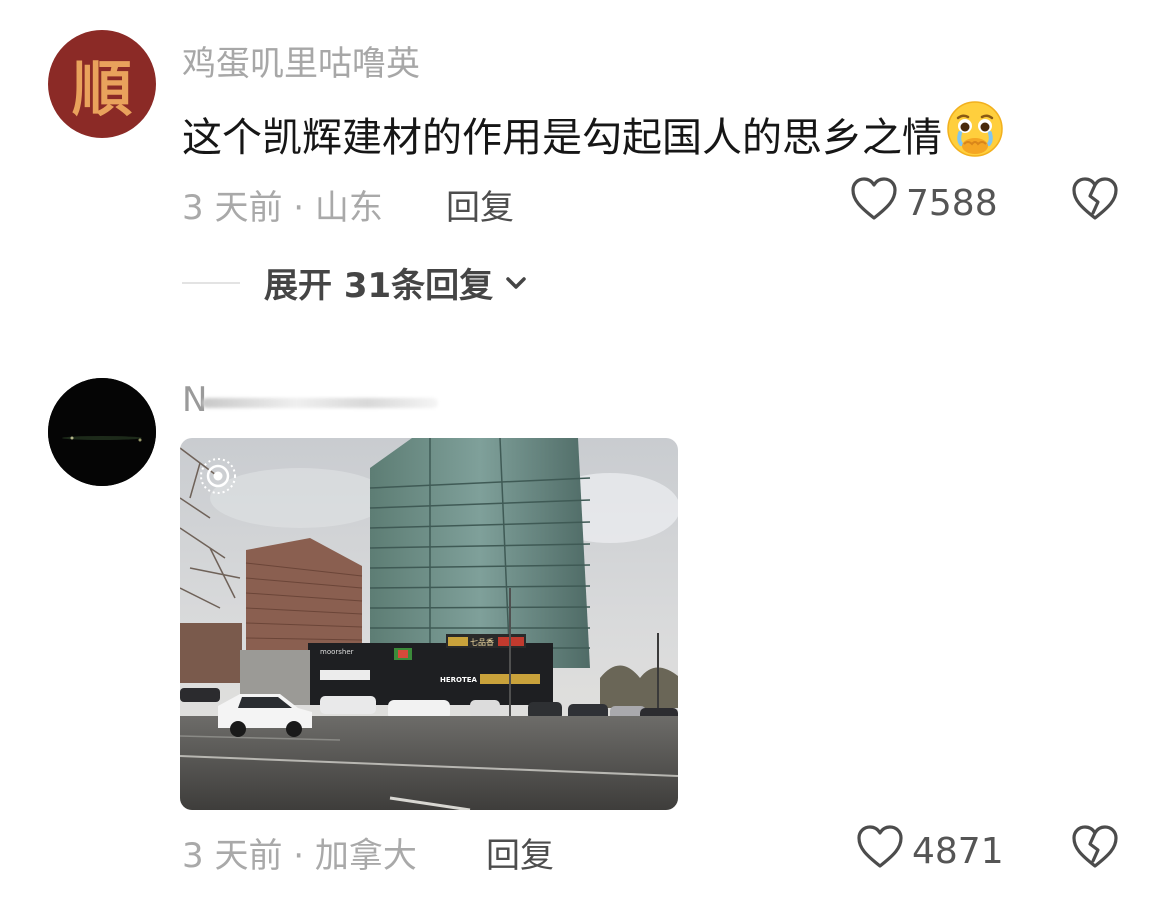 Image resolution: width=1169 pixels, height=906 pixels. I want to click on username-blur, so click(320, 403).